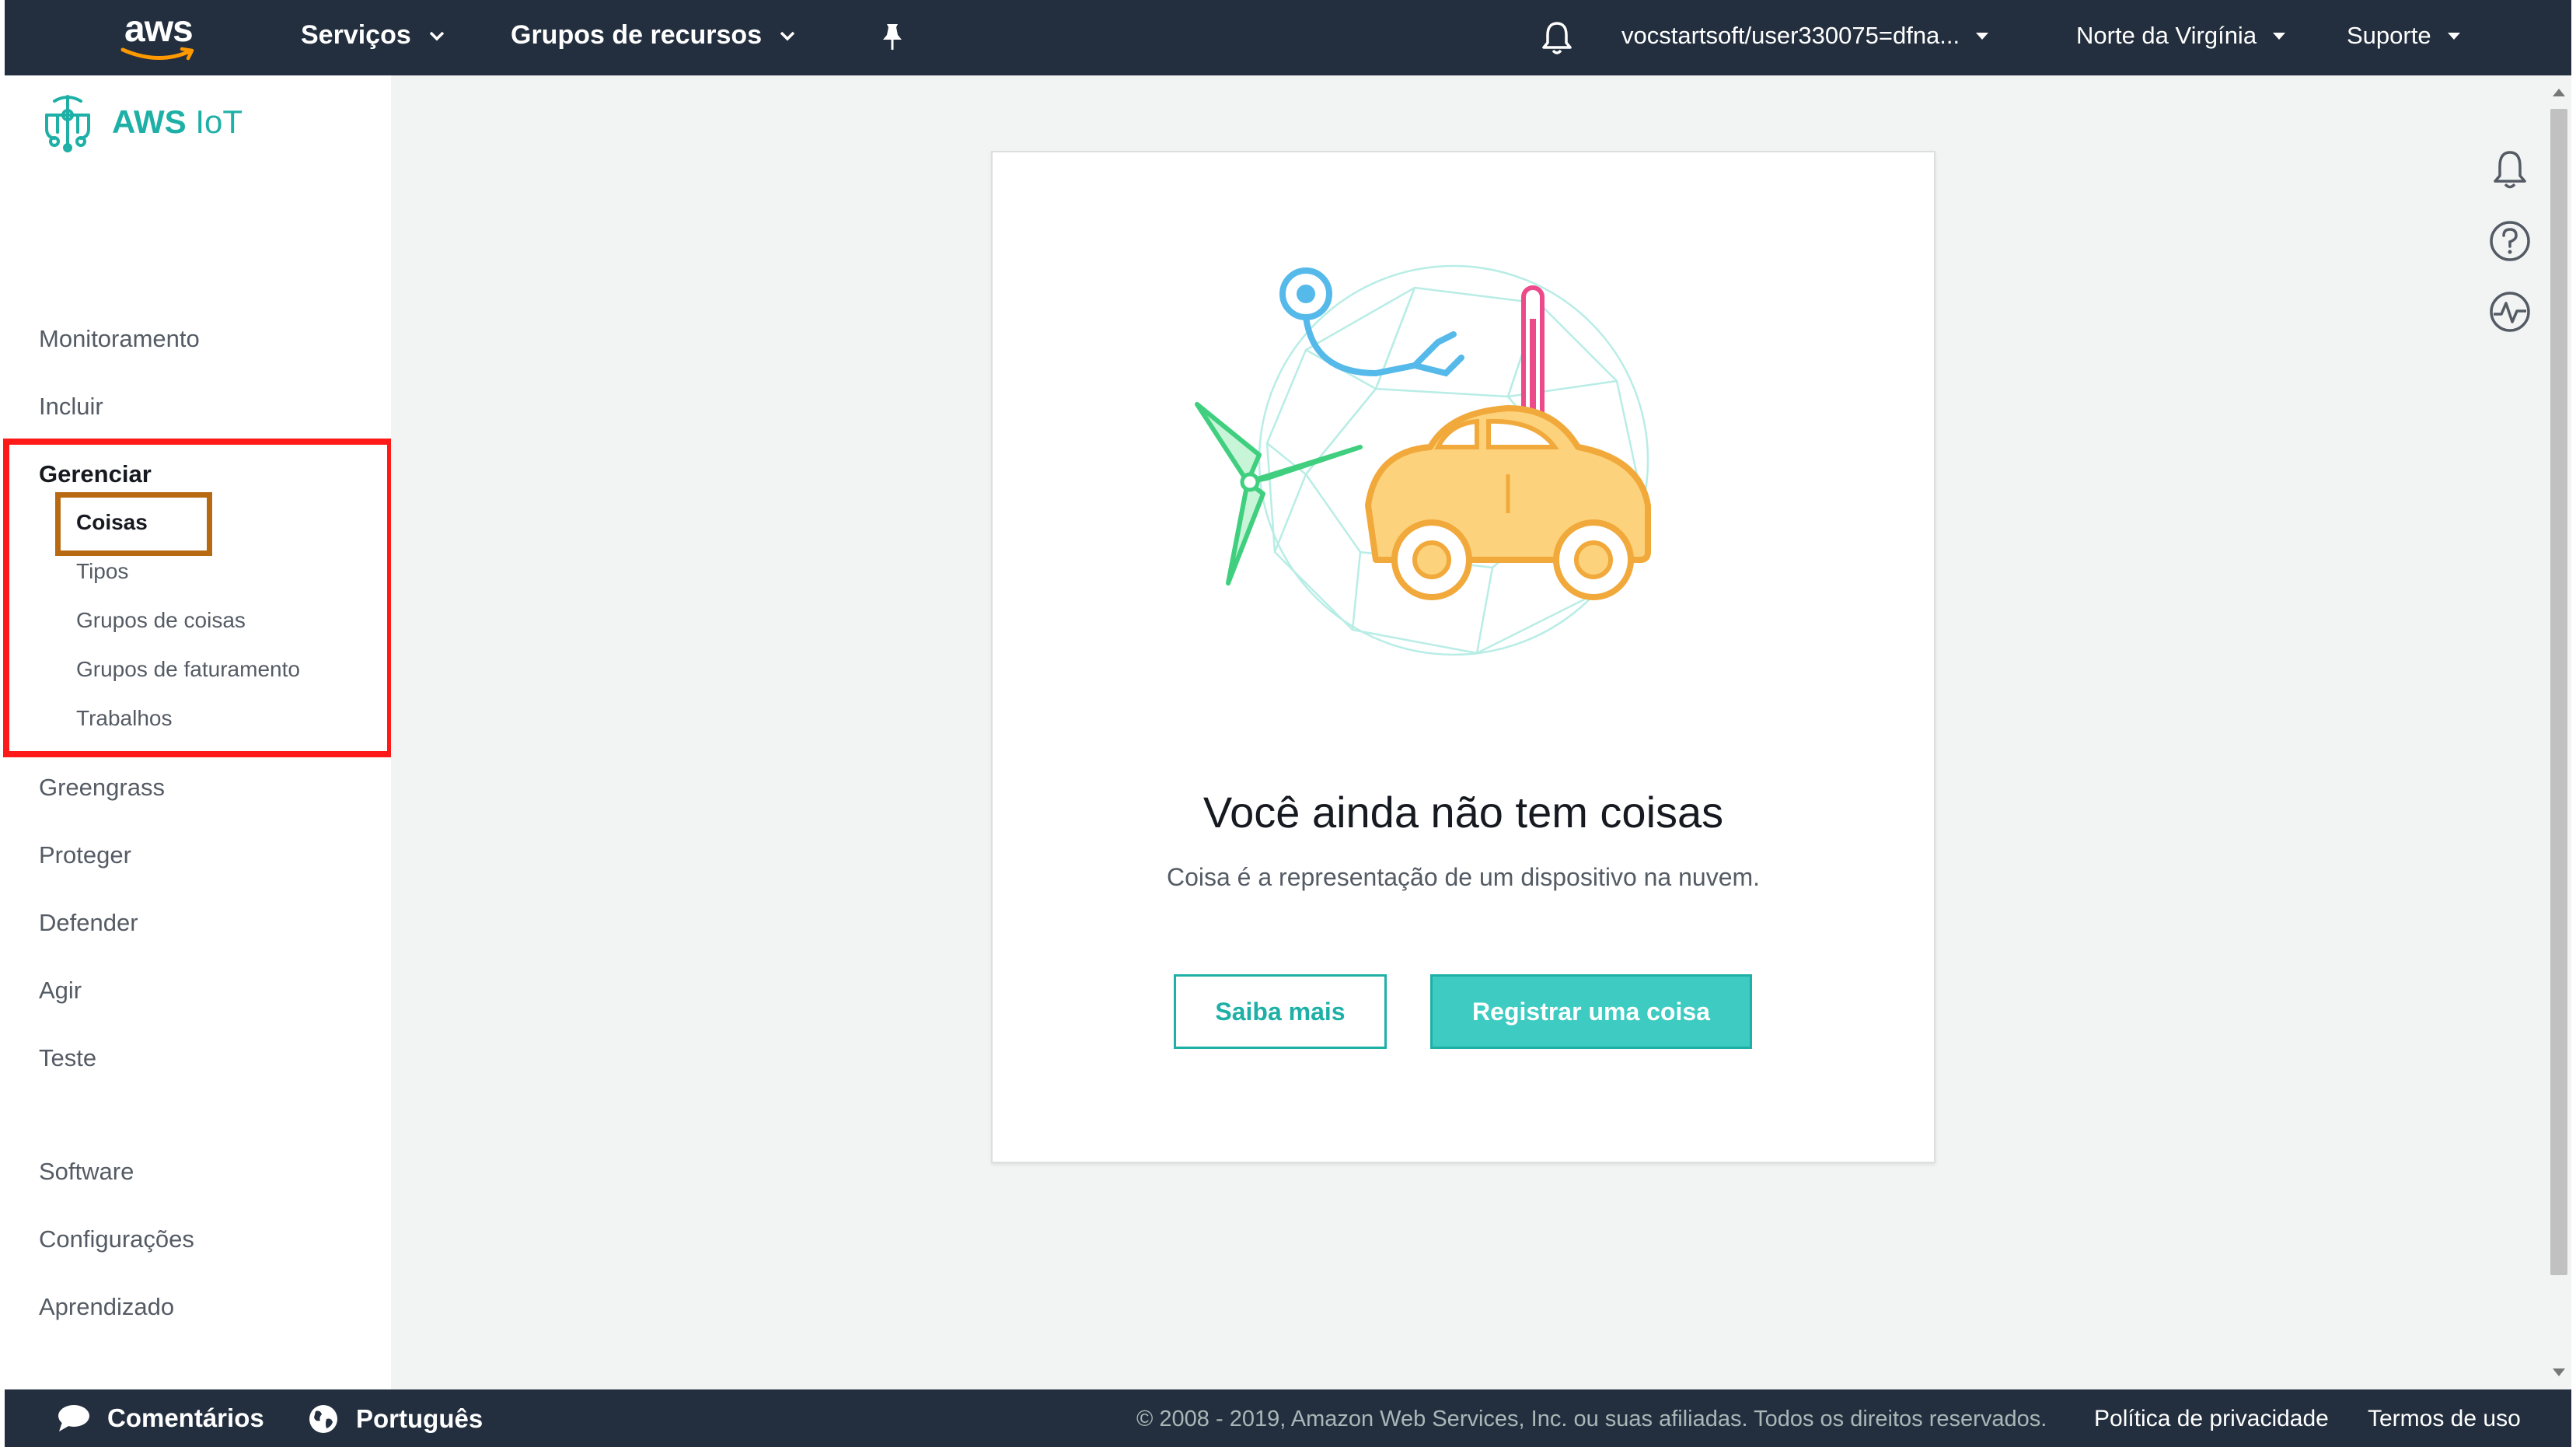 Image resolution: width=2576 pixels, height=1447 pixels. What do you see at coordinates (2559, 1372) in the screenshot?
I see `scroll-down-arrow-icon` at bounding box center [2559, 1372].